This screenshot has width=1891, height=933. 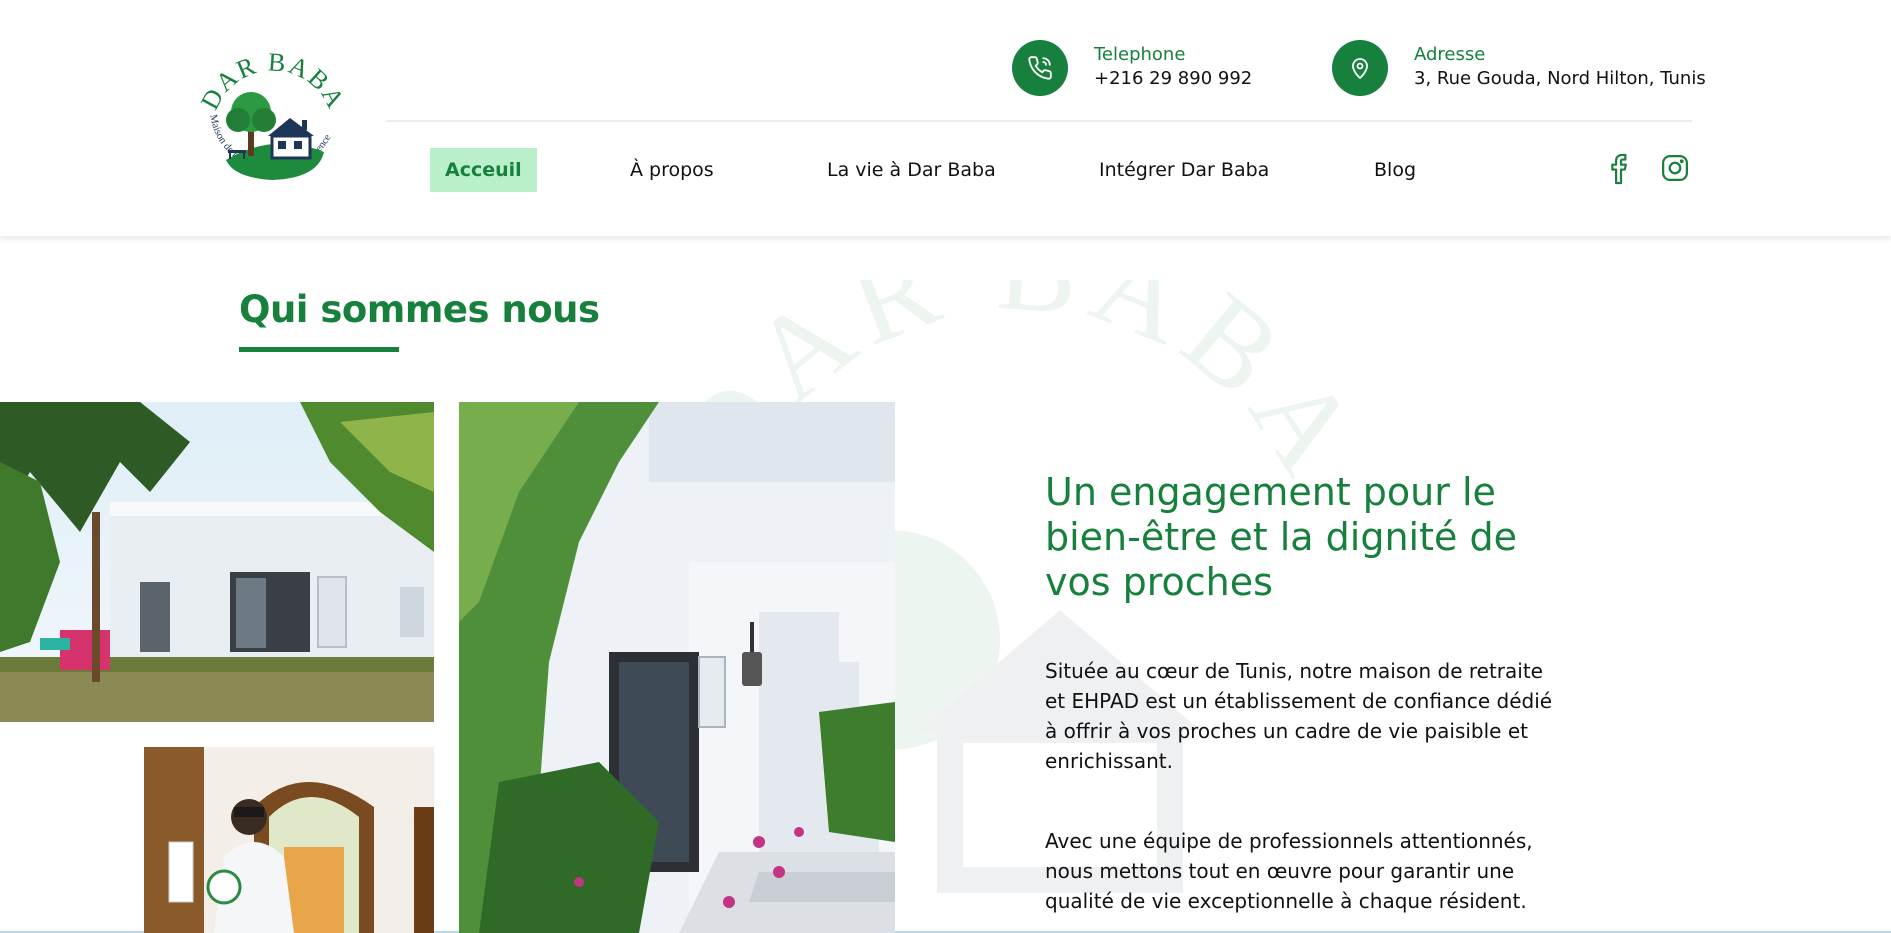 I want to click on phone-icon, so click(x=1040, y=68).